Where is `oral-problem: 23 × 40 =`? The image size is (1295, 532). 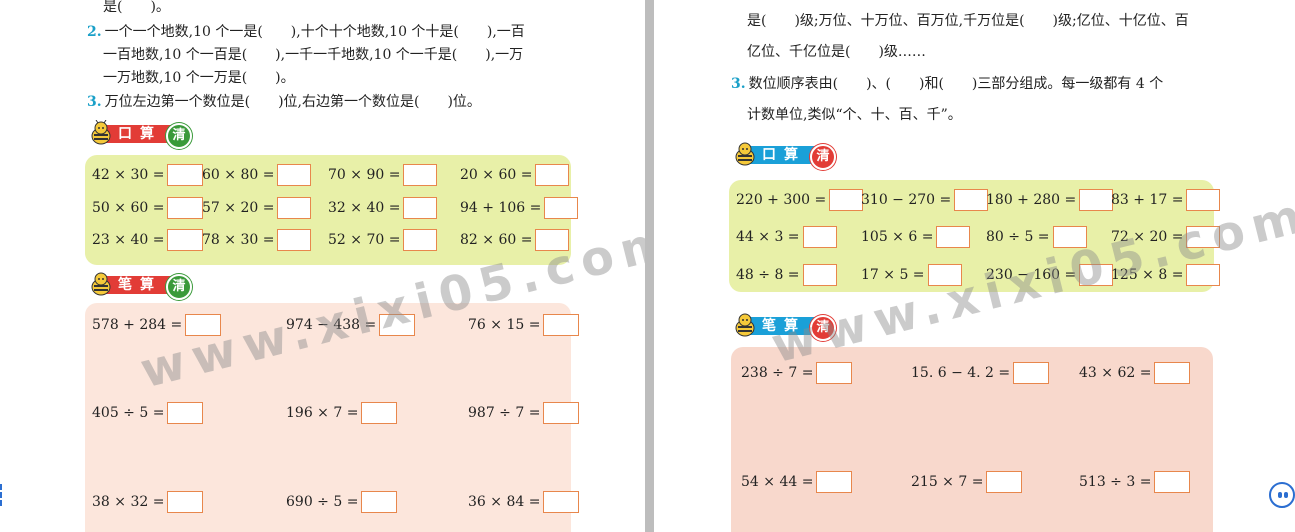
oral-problem: 23 × 40 = is located at coordinates (148, 240).